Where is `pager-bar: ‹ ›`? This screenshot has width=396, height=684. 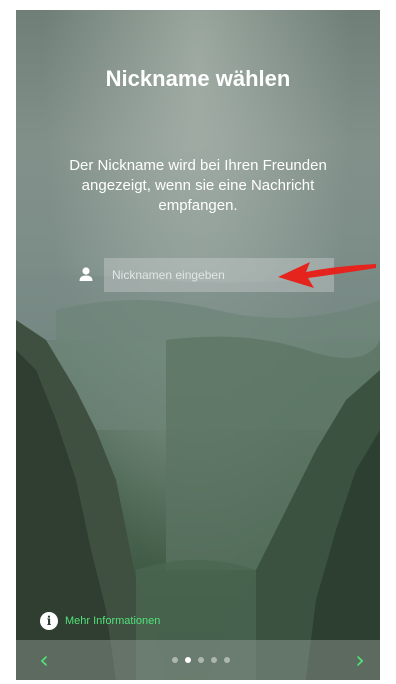
pager-bar: ‹ › is located at coordinates (198, 660).